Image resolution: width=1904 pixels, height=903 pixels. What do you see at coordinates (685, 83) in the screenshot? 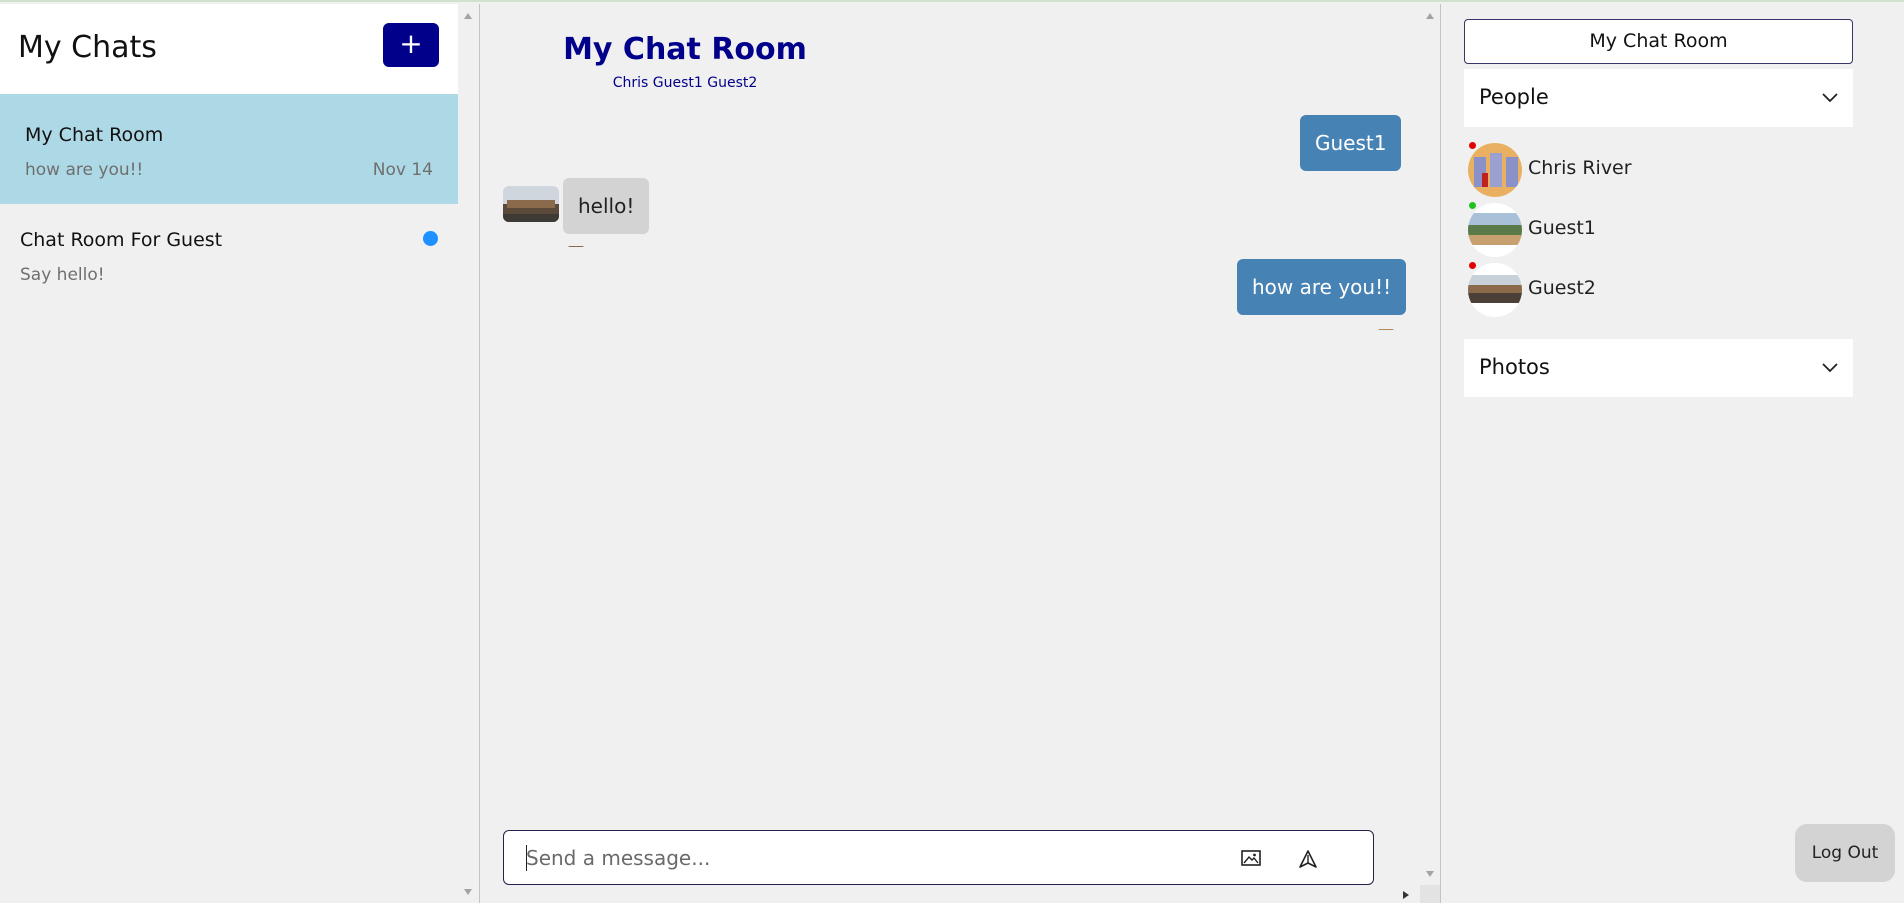
I see `room-members: Chris Guest1 Guest2` at bounding box center [685, 83].